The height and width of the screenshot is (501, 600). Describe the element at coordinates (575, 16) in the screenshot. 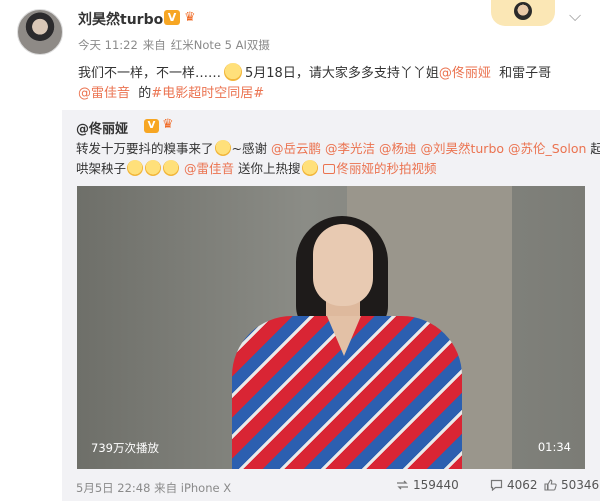

I see `chevron-down-icon: ⌵` at that location.